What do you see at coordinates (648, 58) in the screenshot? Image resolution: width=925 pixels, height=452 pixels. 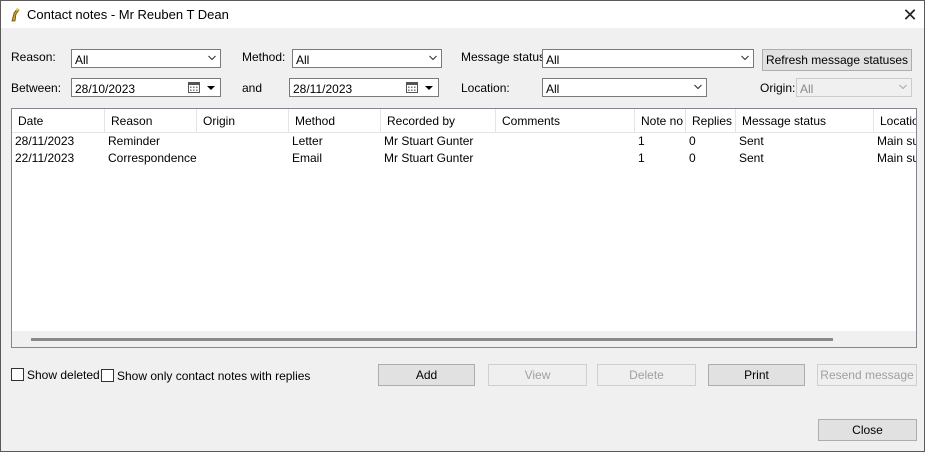 I see `message-status-select: All` at bounding box center [648, 58].